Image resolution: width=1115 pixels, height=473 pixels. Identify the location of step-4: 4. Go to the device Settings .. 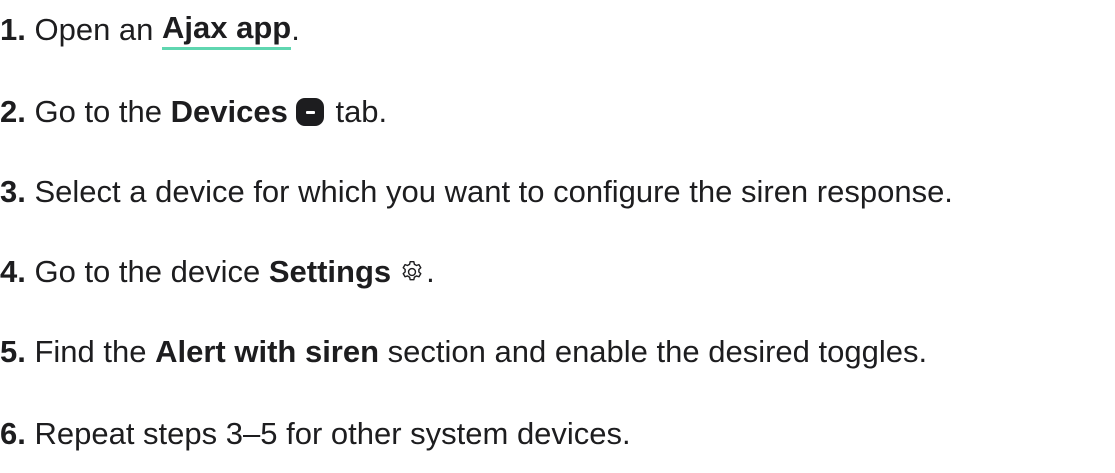
(217, 272).